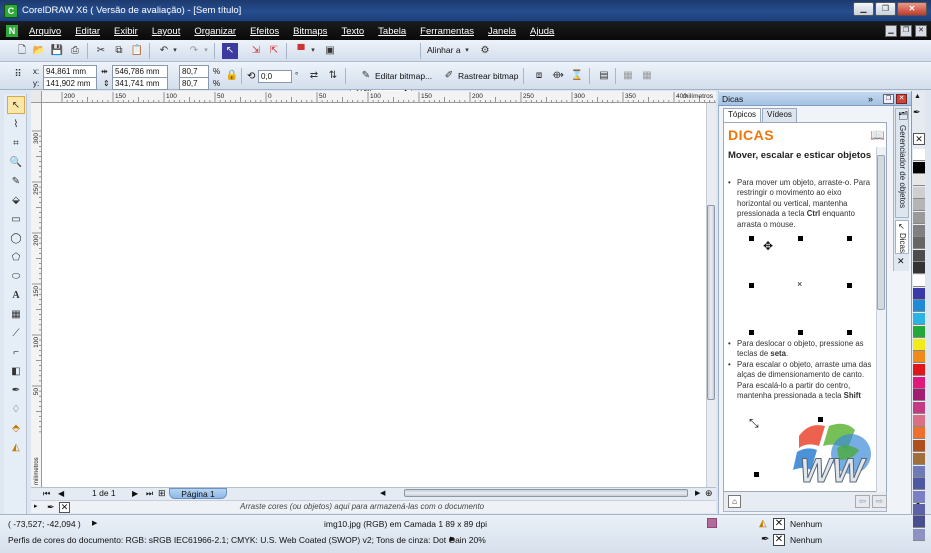 The image size is (931, 553). What do you see at coordinates (502, 31) in the screenshot?
I see `menu-janela: Janela` at bounding box center [502, 31].